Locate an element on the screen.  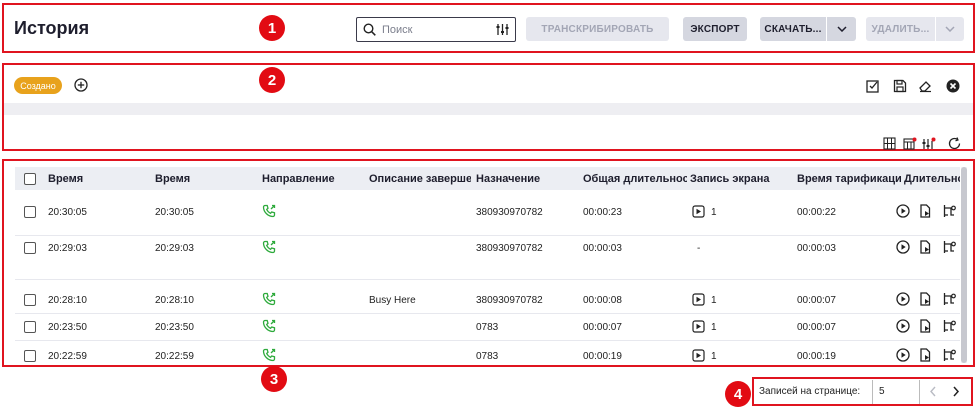
add-filter-icon is located at coordinates (81, 85).